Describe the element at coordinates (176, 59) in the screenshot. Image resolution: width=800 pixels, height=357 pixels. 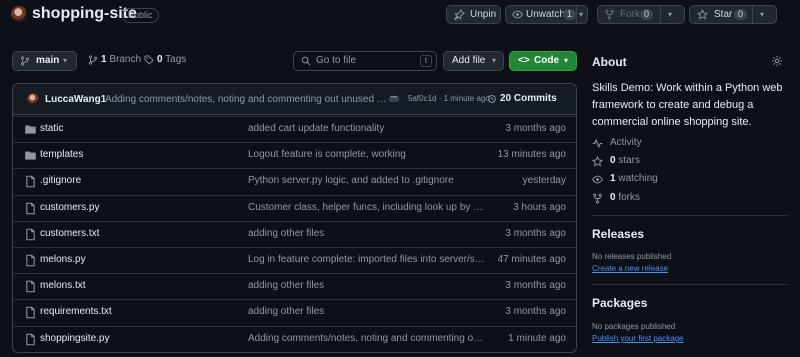
I see `tags-label: Tags` at that location.